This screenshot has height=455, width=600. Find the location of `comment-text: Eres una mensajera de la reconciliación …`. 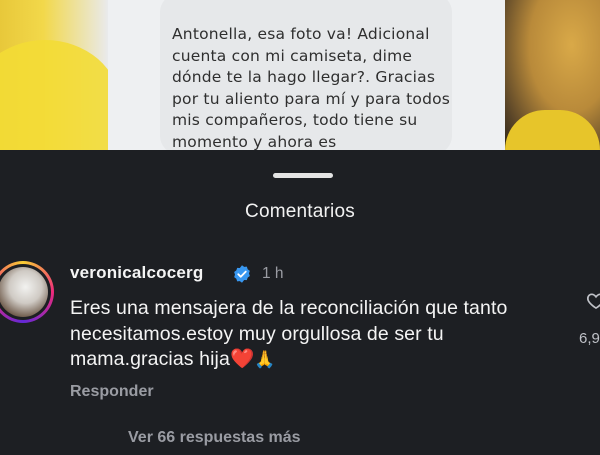

comment-text: Eres una mensajera de la reconciliación … is located at coordinates (310, 334).